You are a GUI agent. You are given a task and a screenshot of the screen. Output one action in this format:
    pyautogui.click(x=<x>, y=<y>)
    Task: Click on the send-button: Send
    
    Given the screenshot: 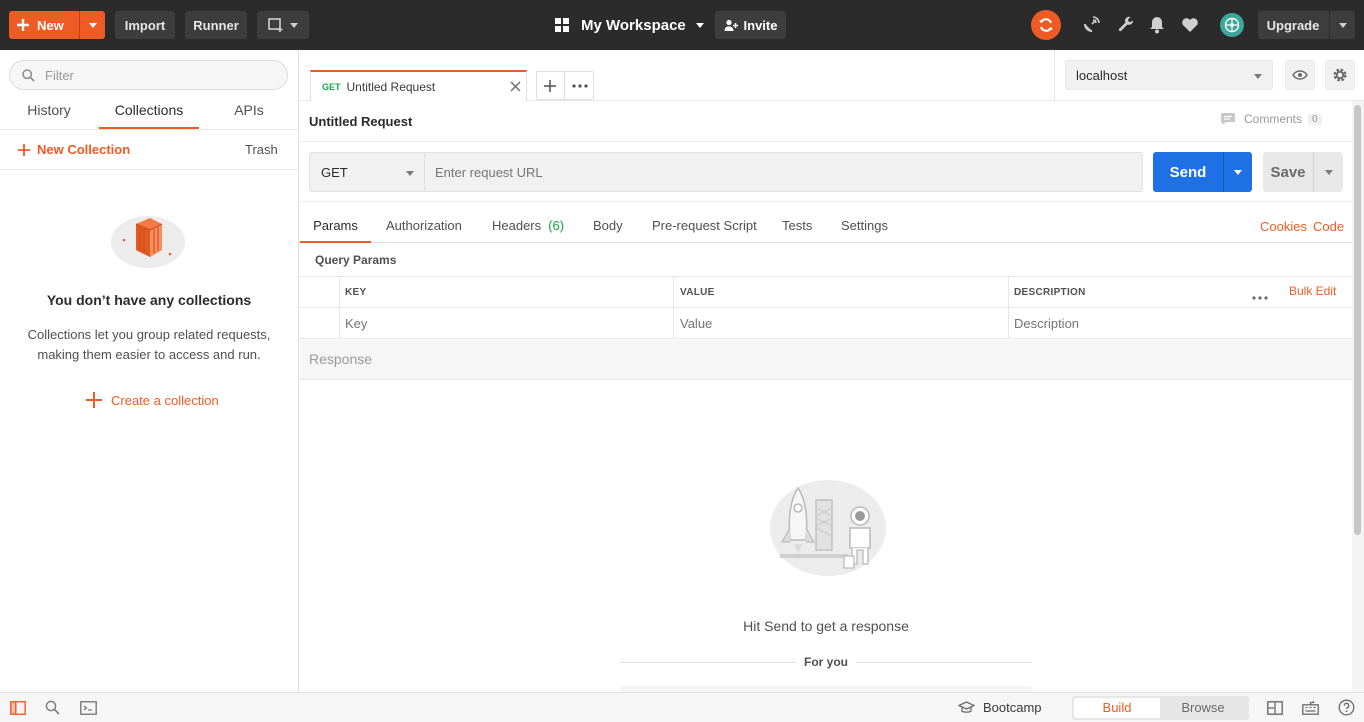 What is the action you would take?
    pyautogui.click(x=1188, y=172)
    